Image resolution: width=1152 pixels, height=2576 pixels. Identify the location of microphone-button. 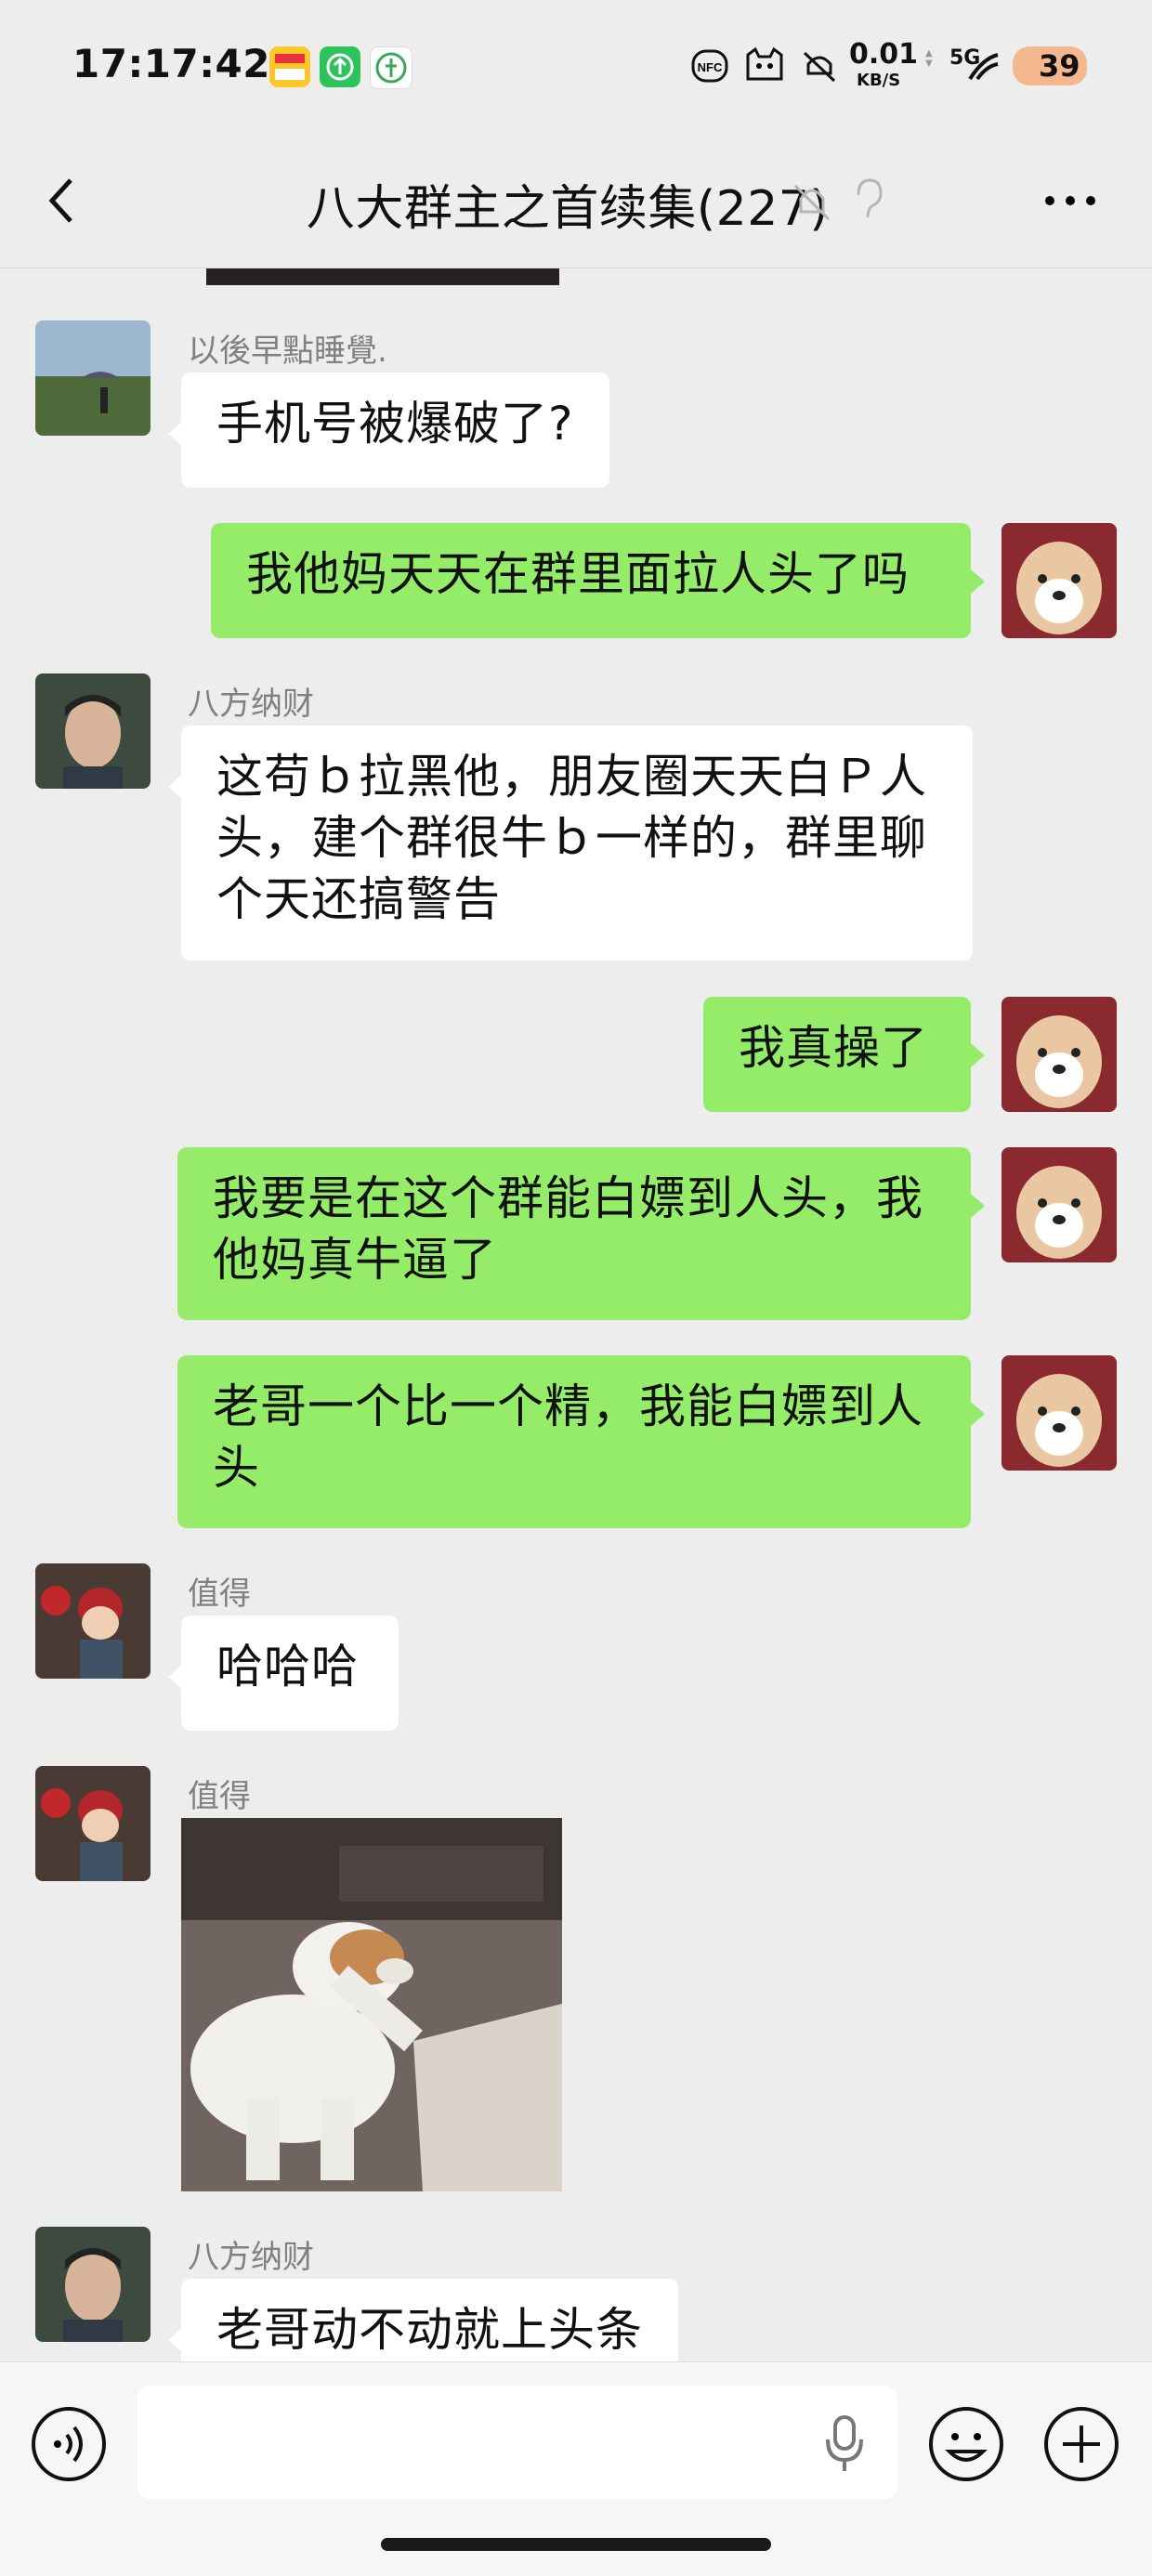
(844, 2444).